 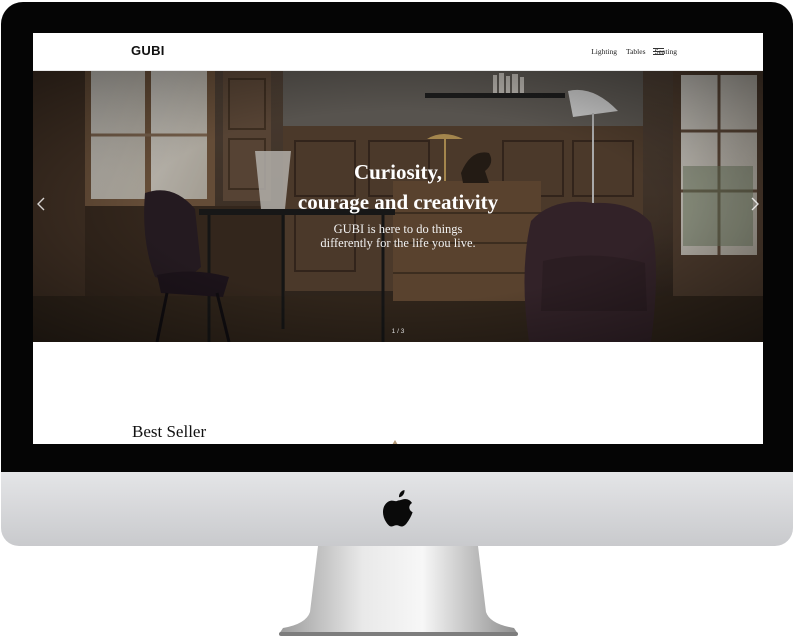 I want to click on hero-subtitle-line1: GUBI is here to do things, so click(x=398, y=229).